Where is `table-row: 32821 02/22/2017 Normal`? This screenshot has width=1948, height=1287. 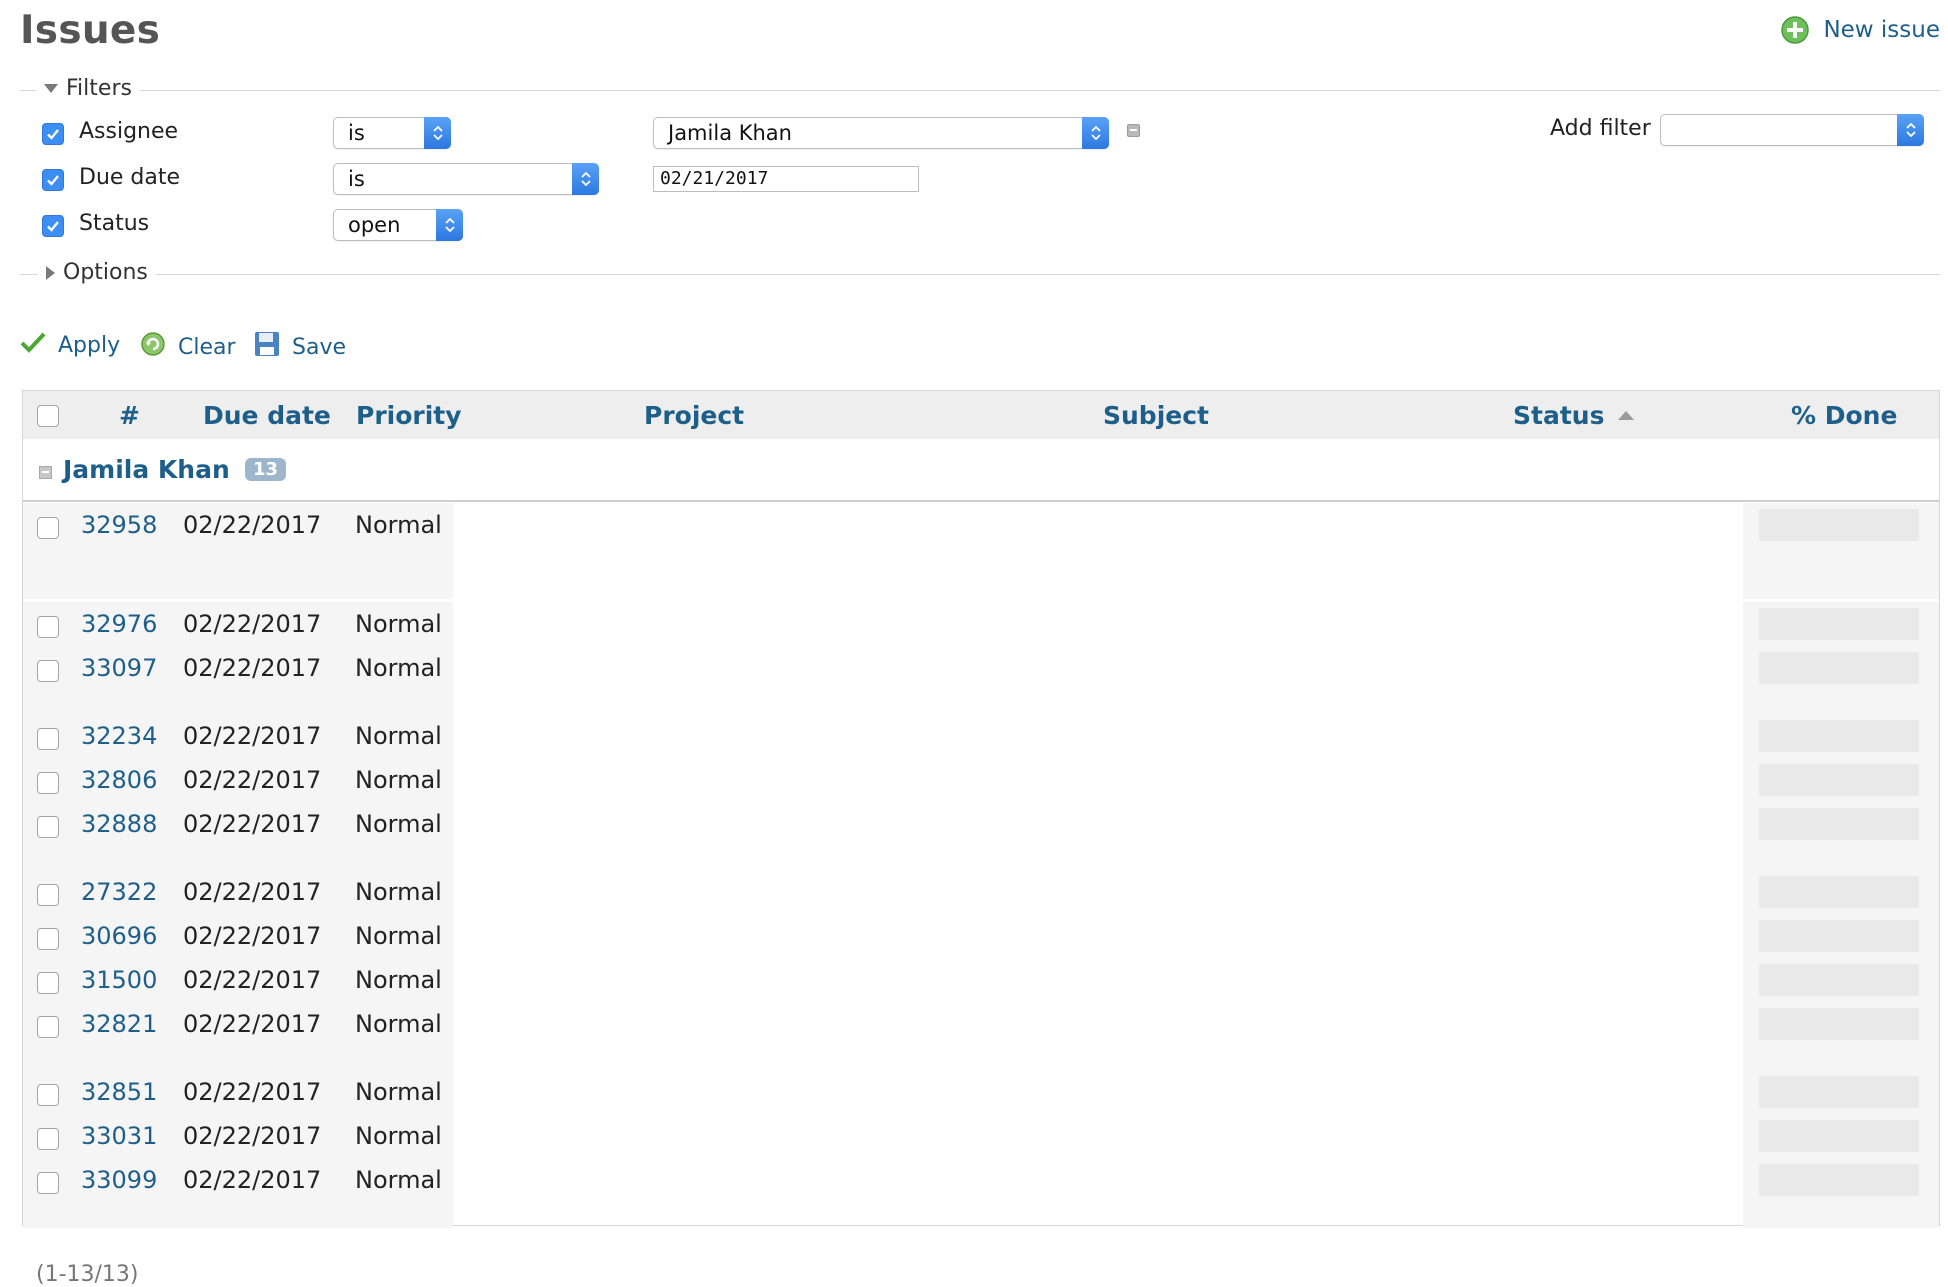 table-row: 32821 02/22/2017 Normal is located at coordinates (981, 1036).